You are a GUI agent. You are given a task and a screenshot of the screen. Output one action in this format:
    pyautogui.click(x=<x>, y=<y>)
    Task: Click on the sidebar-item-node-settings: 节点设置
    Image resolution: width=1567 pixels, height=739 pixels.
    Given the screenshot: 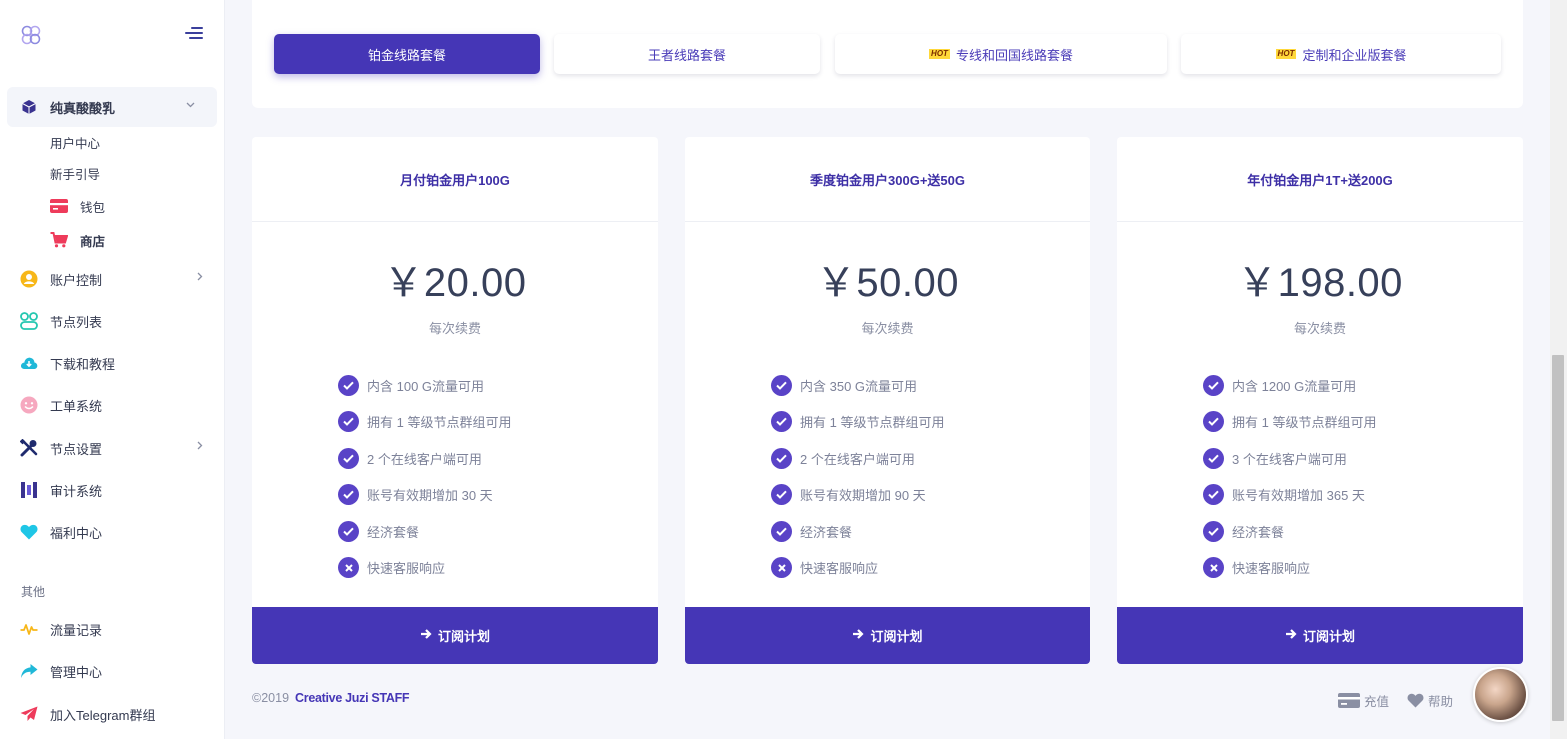 What is the action you would take?
    pyautogui.click(x=112, y=448)
    